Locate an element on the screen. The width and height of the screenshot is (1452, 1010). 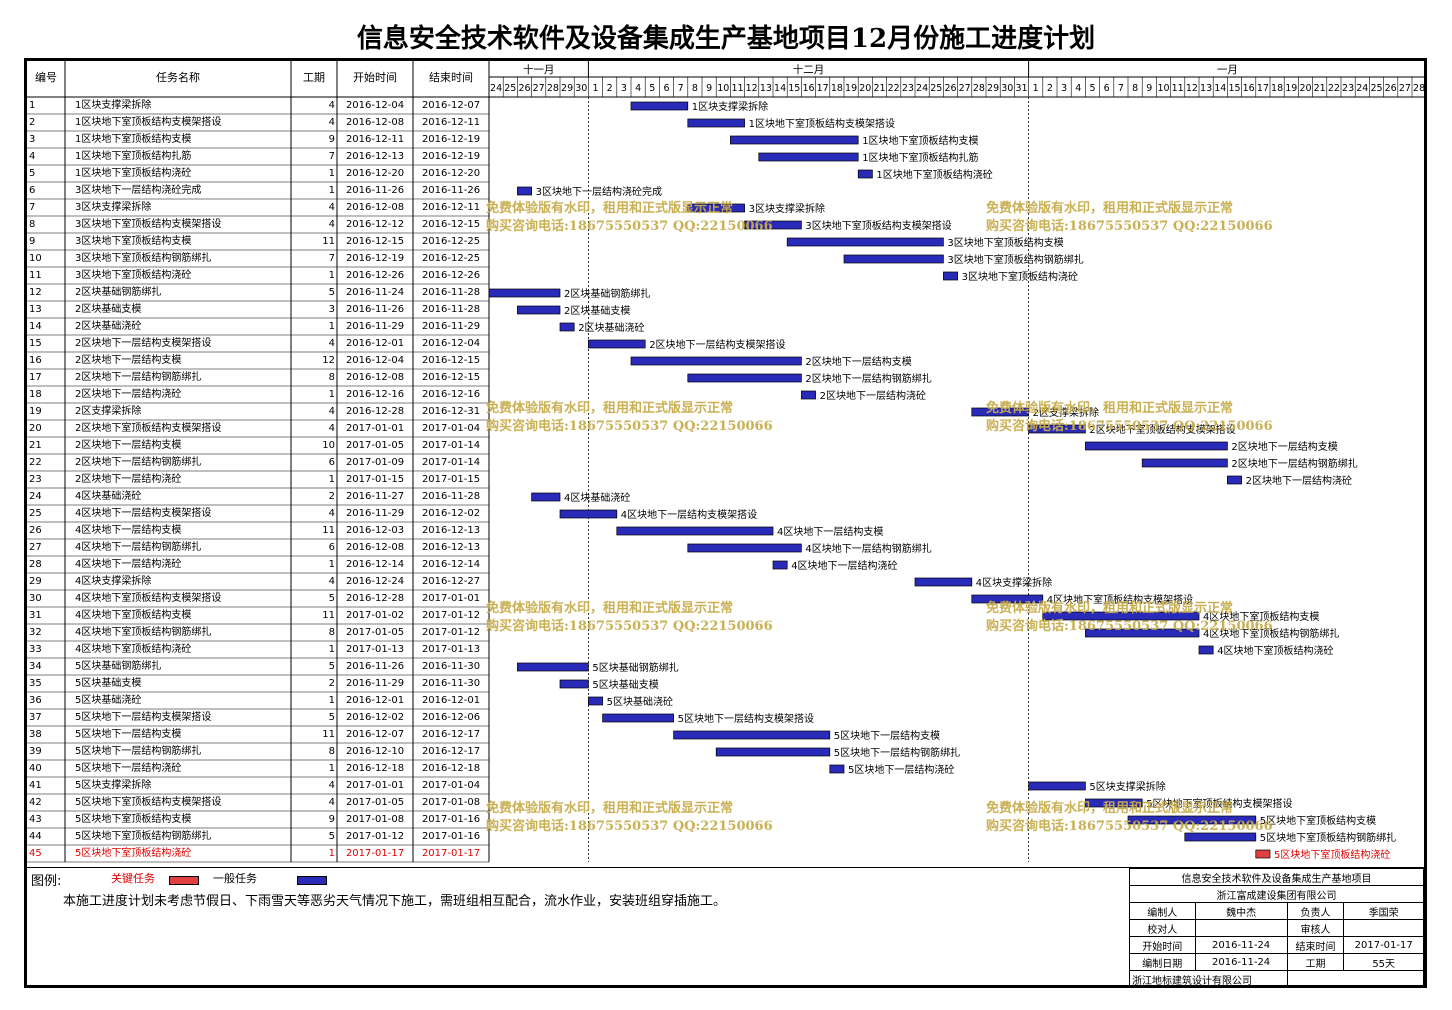
task-id: 34 is located at coordinates (35, 666).